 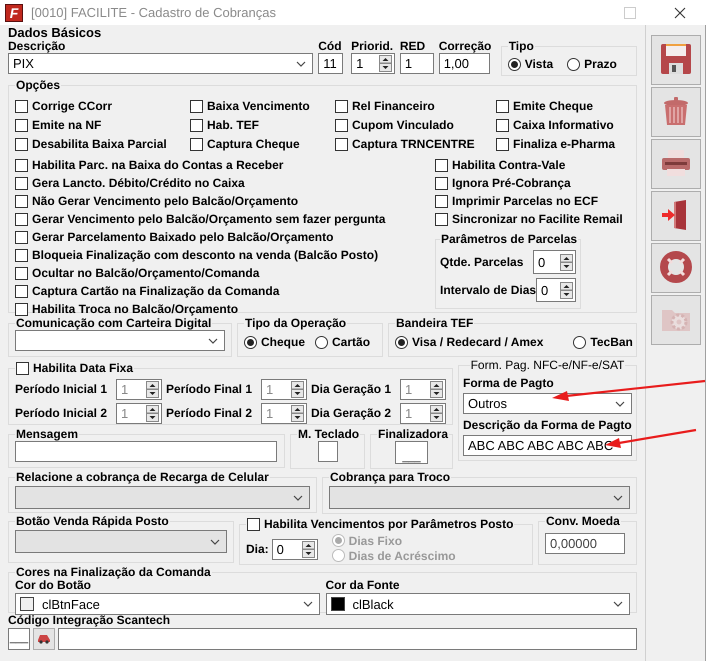 I want to click on radio-label: Dias de Acréscimo, so click(x=402, y=555).